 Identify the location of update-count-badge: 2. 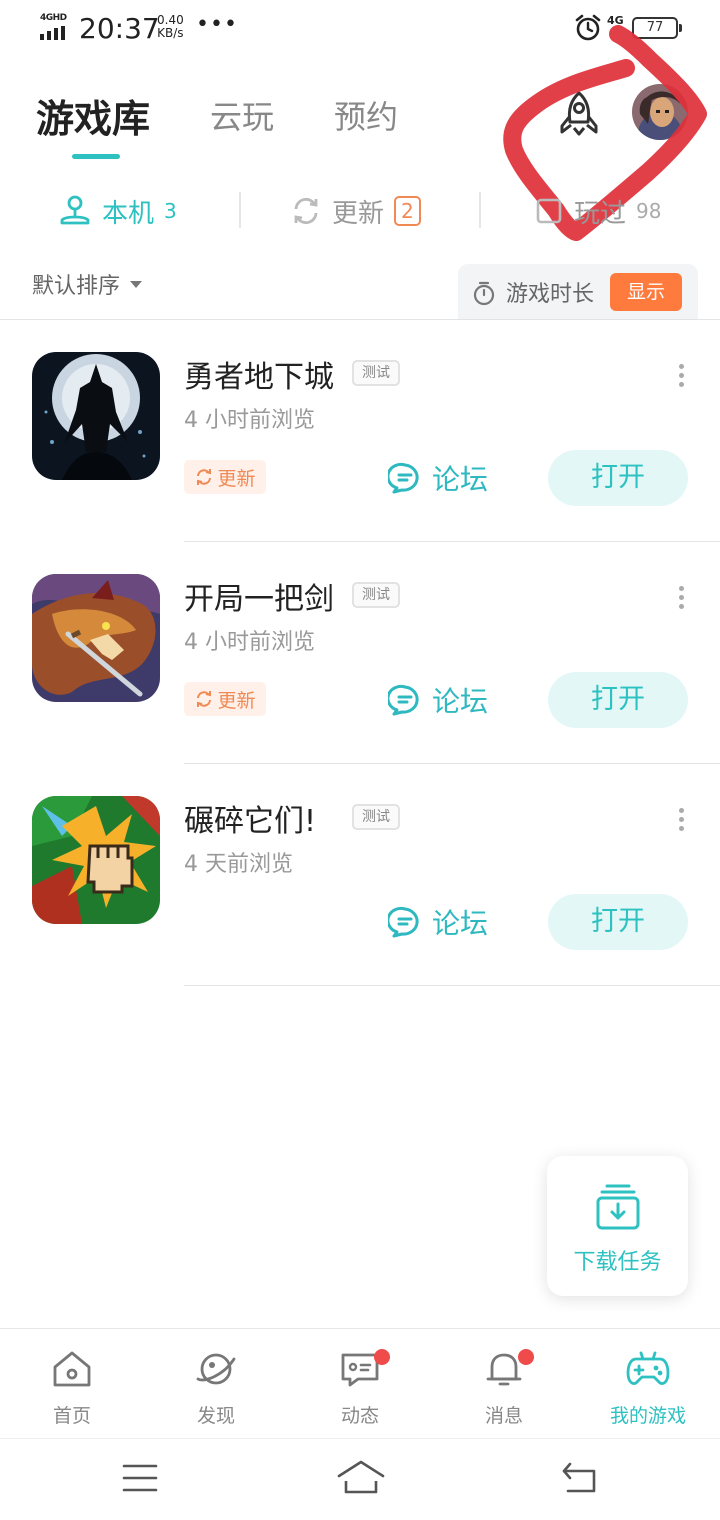
(407, 211).